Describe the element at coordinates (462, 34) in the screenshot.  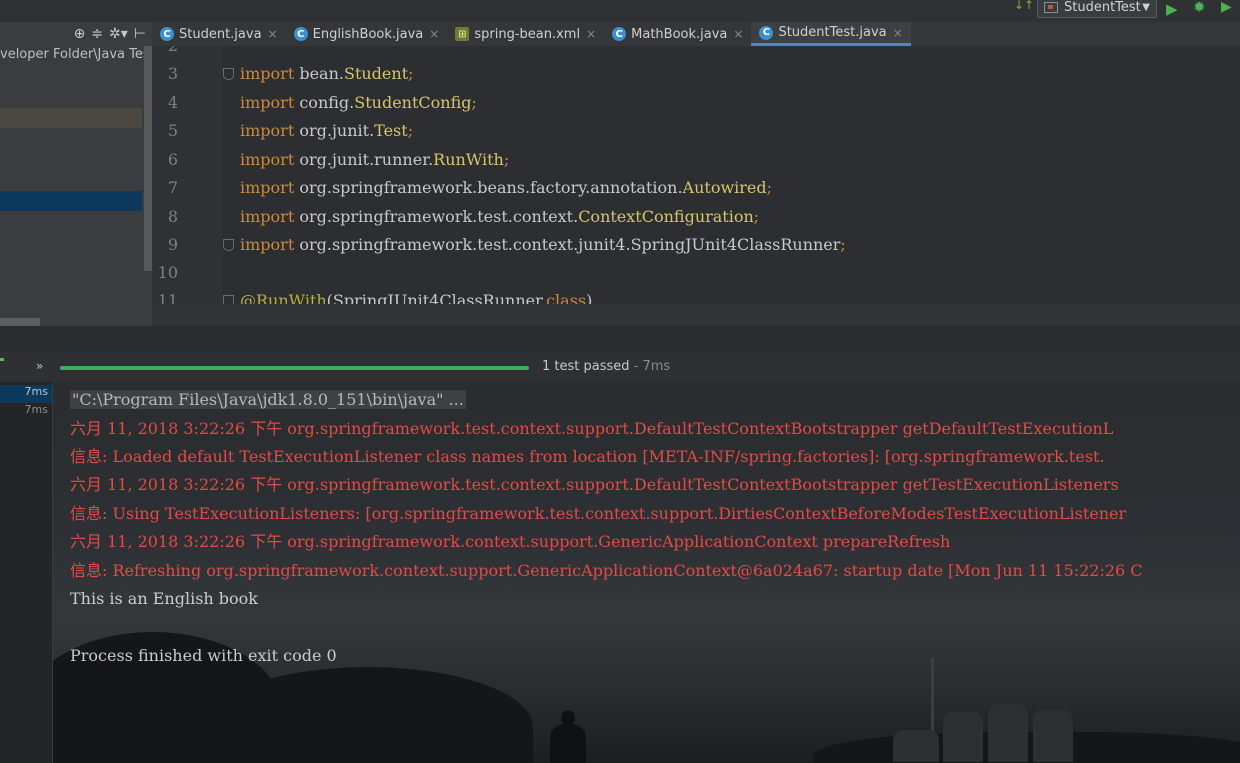
I see `xml-file-icon: ⊞` at that location.